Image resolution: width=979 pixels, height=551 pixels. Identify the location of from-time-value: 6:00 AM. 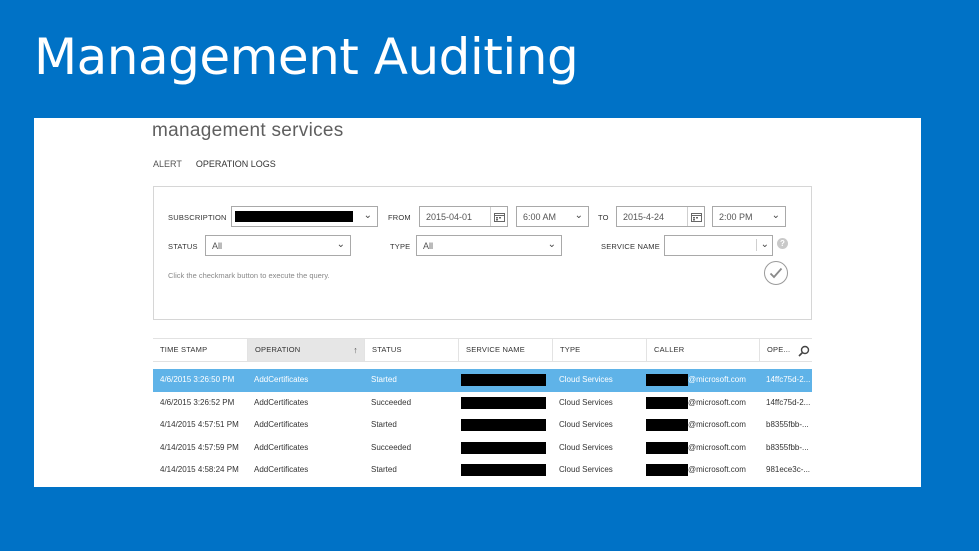
(540, 217).